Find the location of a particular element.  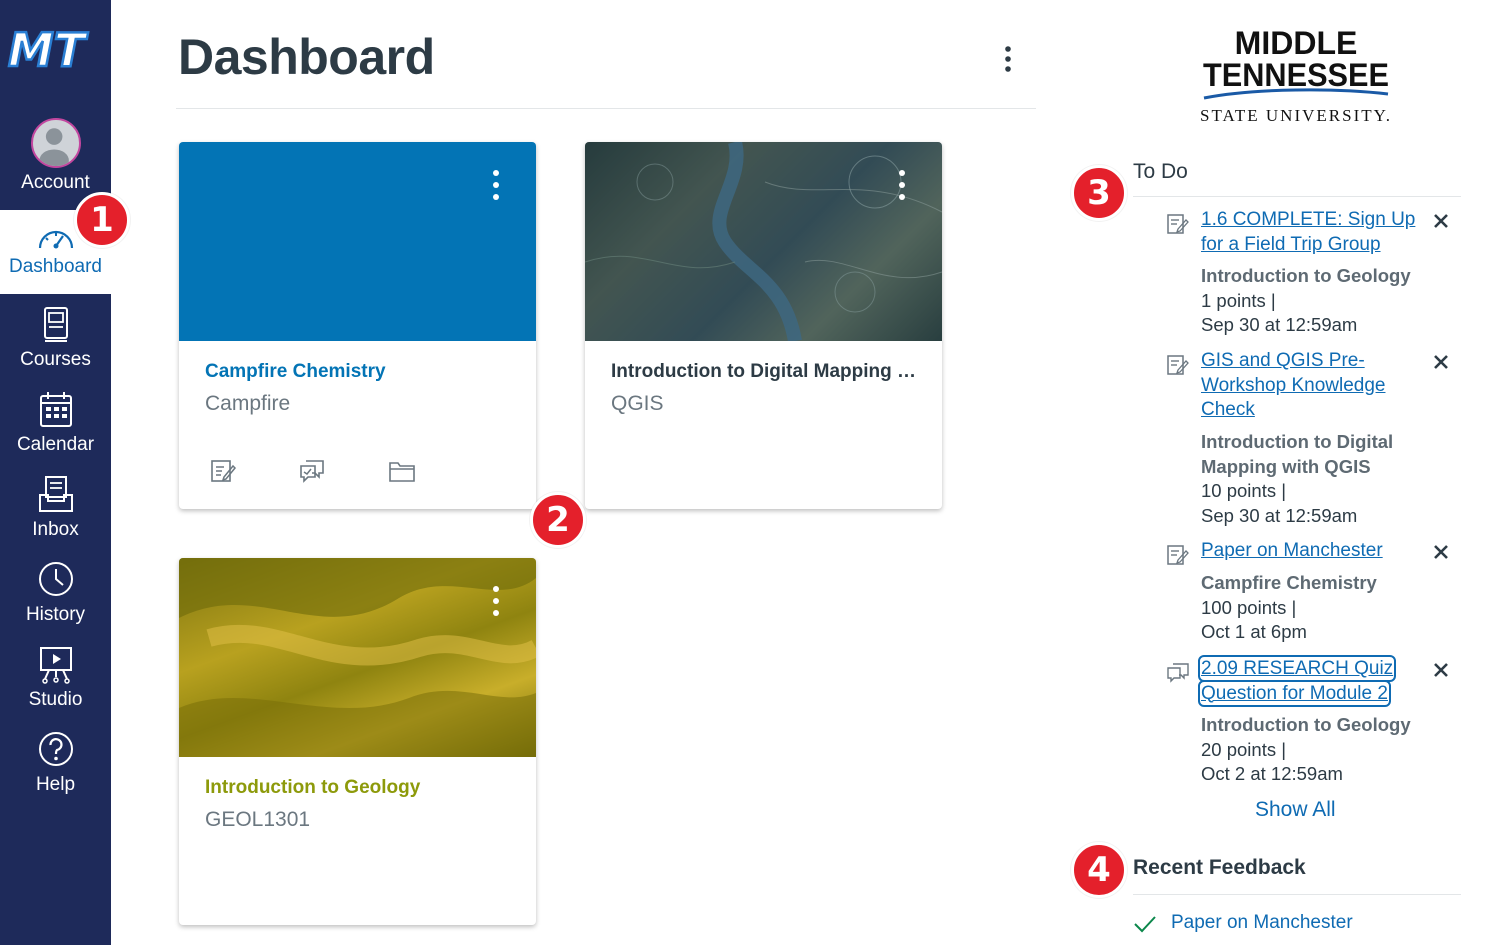

course-card-campfire-chemistry: Campfire Chemistry Campfire is located at coordinates (357, 325).